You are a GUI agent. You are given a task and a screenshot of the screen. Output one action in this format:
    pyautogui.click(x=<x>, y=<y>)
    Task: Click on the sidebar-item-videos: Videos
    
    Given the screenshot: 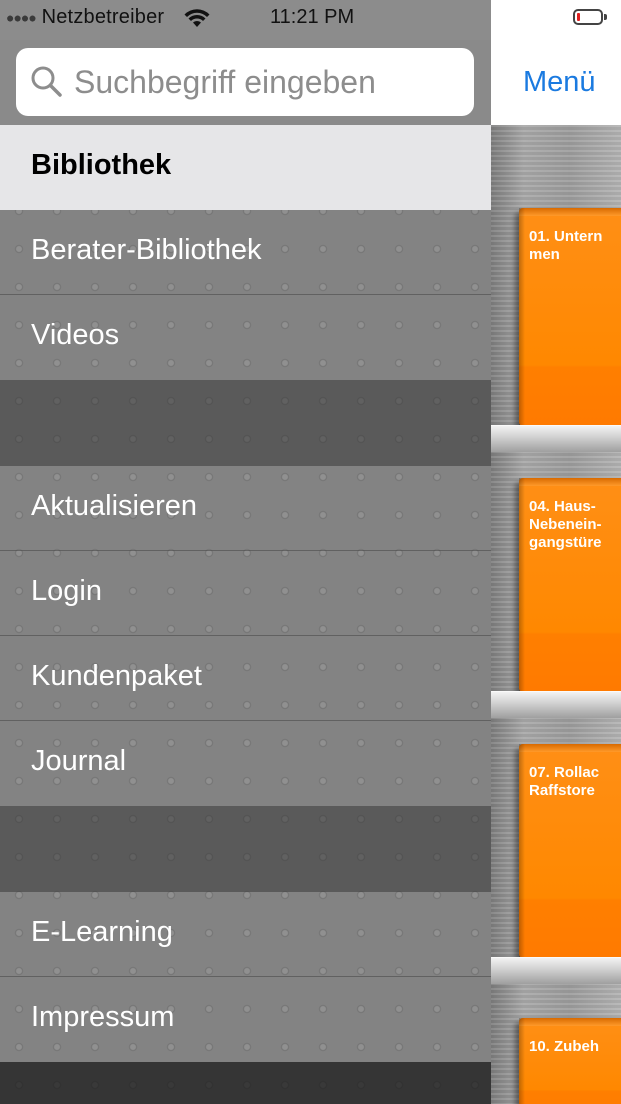 What is the action you would take?
    pyautogui.click(x=245, y=337)
    